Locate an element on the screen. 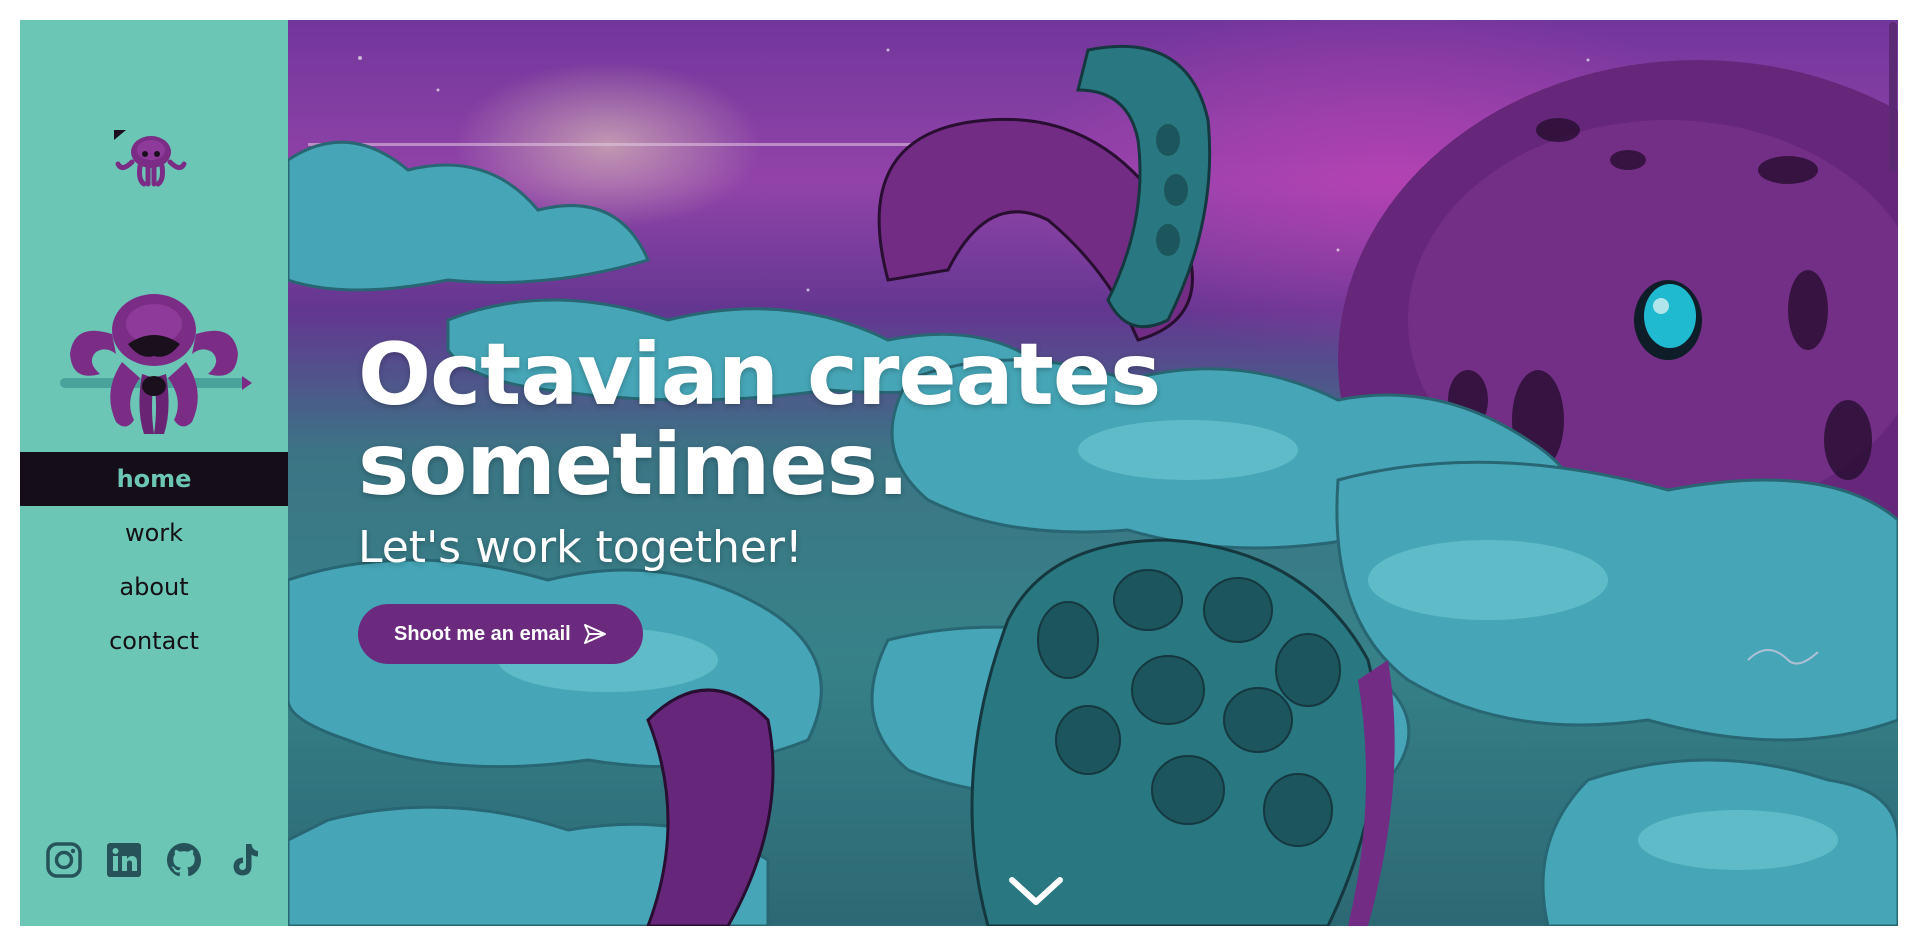 The image size is (1920, 936). instagram-icon is located at coordinates (64, 860).